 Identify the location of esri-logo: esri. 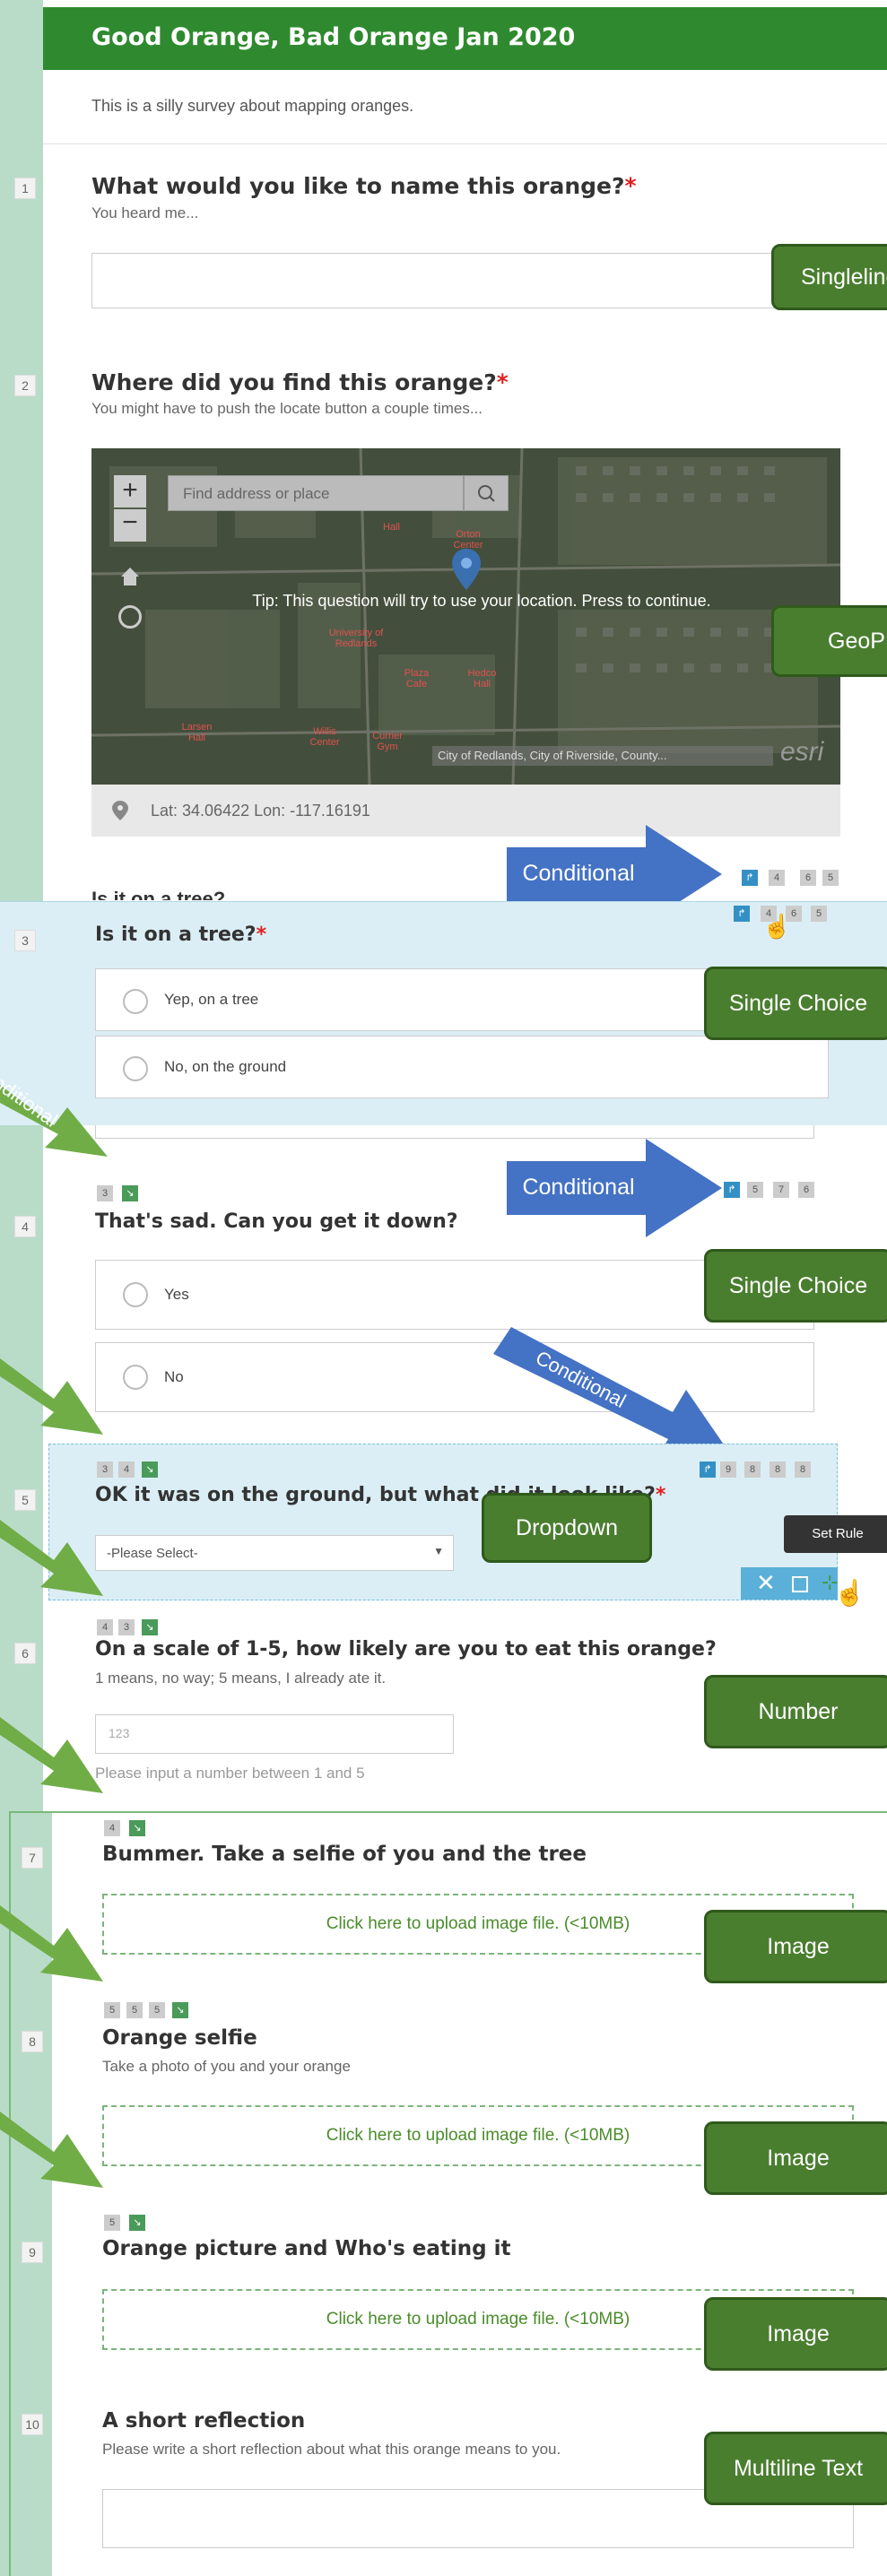
(802, 752).